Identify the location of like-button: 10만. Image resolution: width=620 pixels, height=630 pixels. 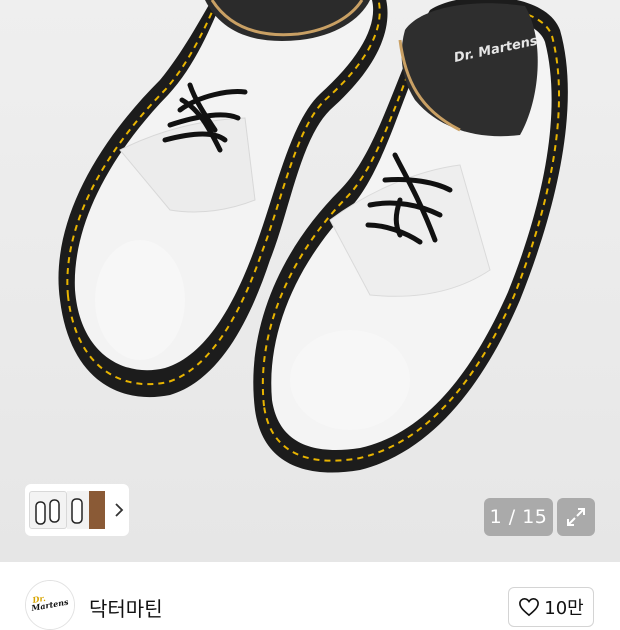
(551, 607).